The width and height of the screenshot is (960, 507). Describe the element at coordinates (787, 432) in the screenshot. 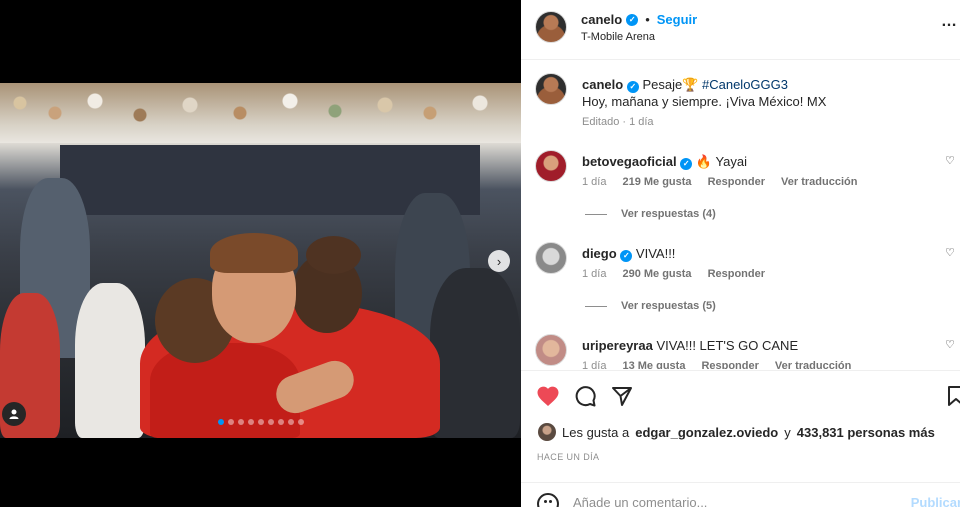

I see `likes-connector: y` at that location.